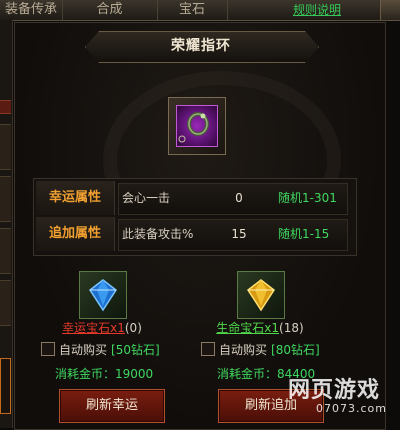 This screenshot has height=430, width=400. What do you see at coordinates (192, 10) in the screenshot?
I see `tab-gem: 宝石` at bounding box center [192, 10].